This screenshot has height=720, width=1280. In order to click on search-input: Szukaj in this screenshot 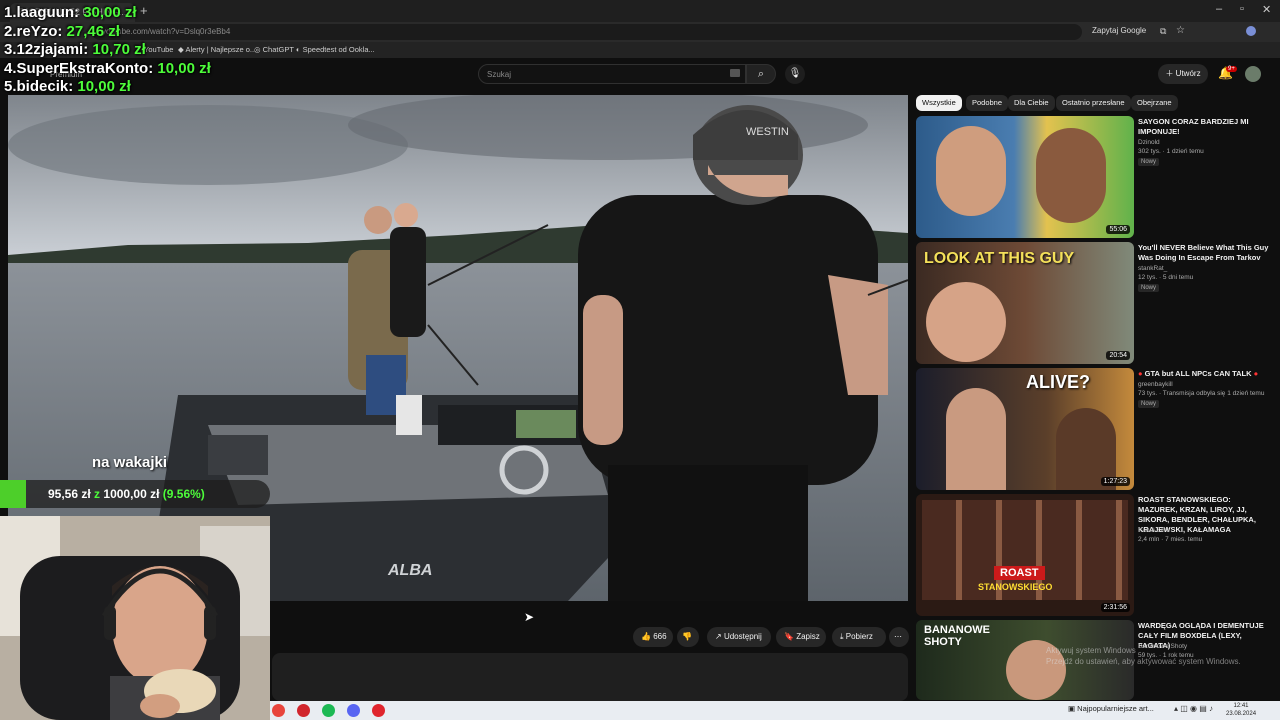, I will do `click(612, 74)`.